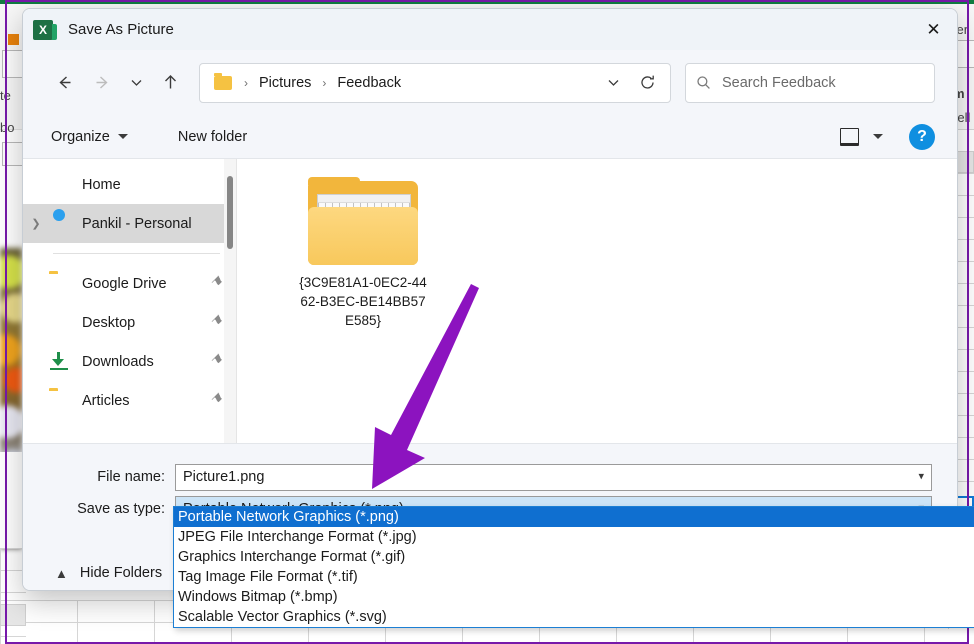  What do you see at coordinates (13, 39) in the screenshot?
I see `ribbon-paste-icon` at bounding box center [13, 39].